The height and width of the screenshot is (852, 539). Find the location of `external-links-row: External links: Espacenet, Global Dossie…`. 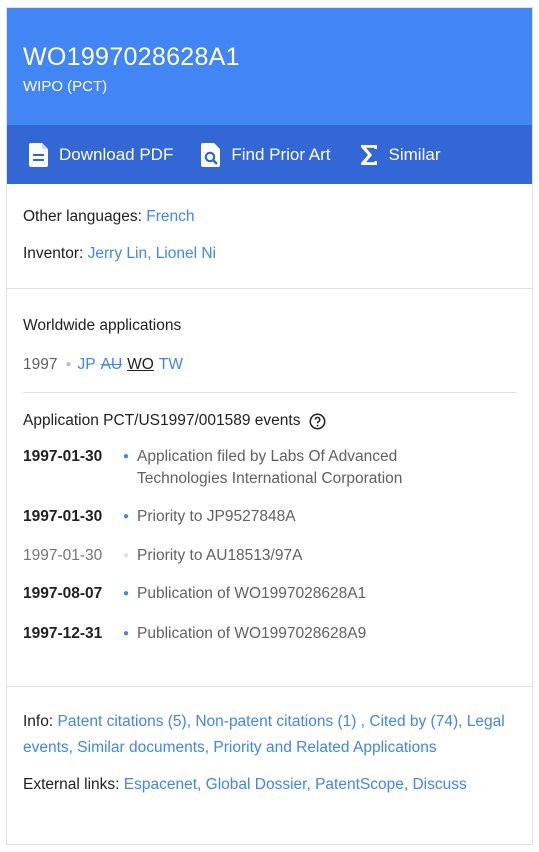

external-links-row: External links: Espacenet, Global Dossie… is located at coordinates (245, 784).